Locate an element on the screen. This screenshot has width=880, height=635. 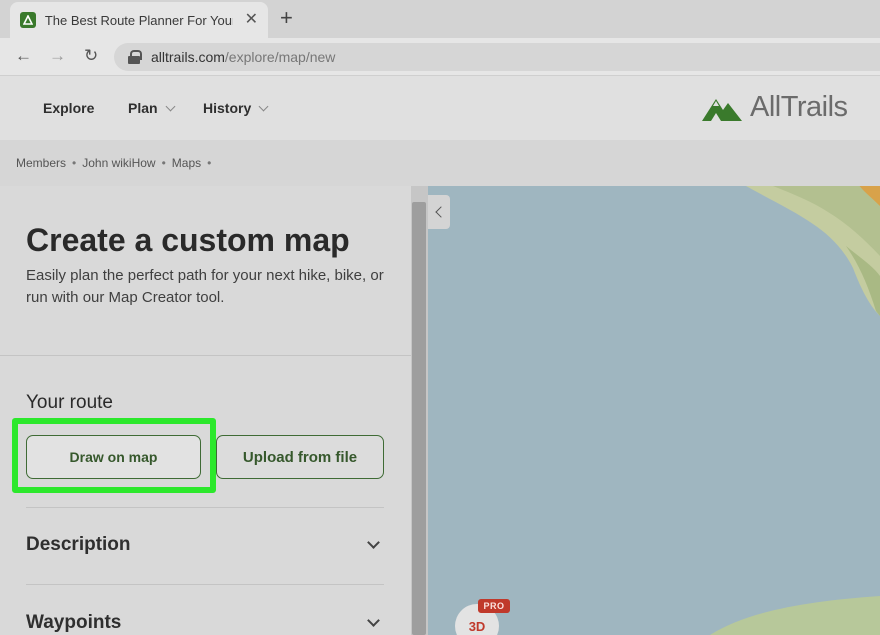
page-title: Create a custom map is located at coordinates (188, 240).